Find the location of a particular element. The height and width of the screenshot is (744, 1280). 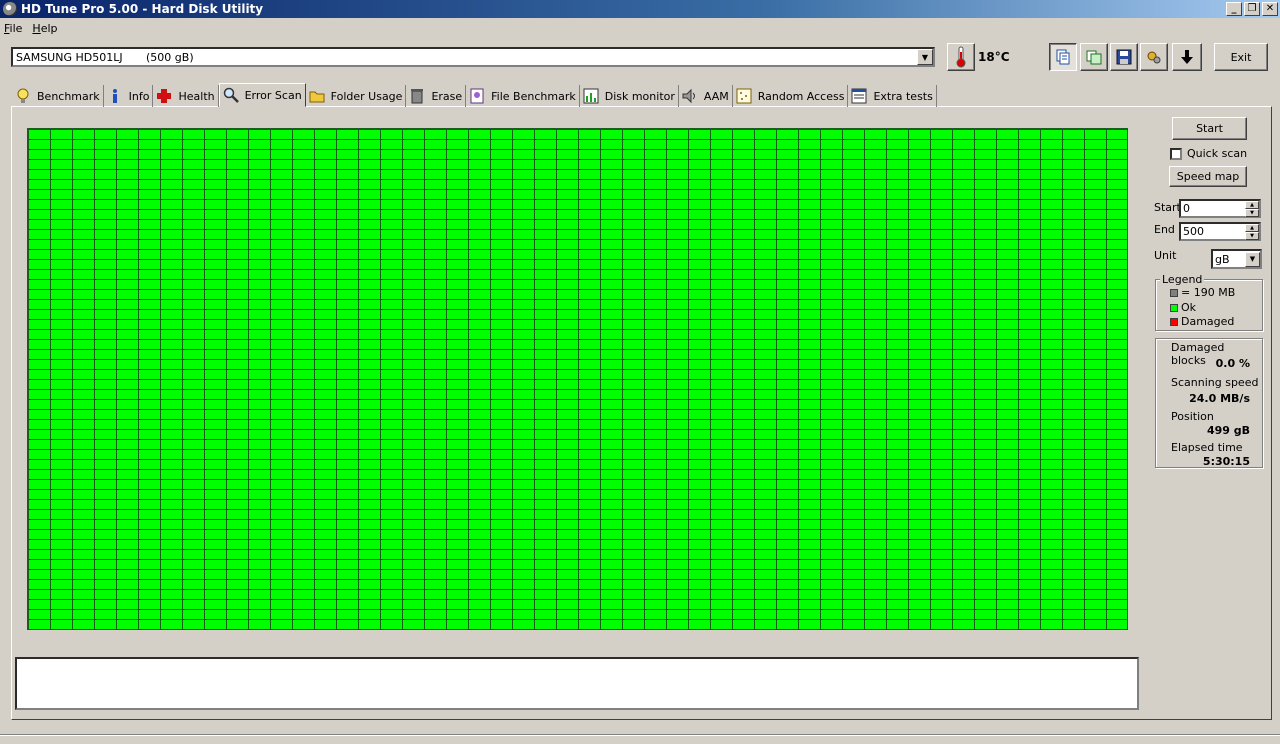

menu-file: File is located at coordinates (14, 28).